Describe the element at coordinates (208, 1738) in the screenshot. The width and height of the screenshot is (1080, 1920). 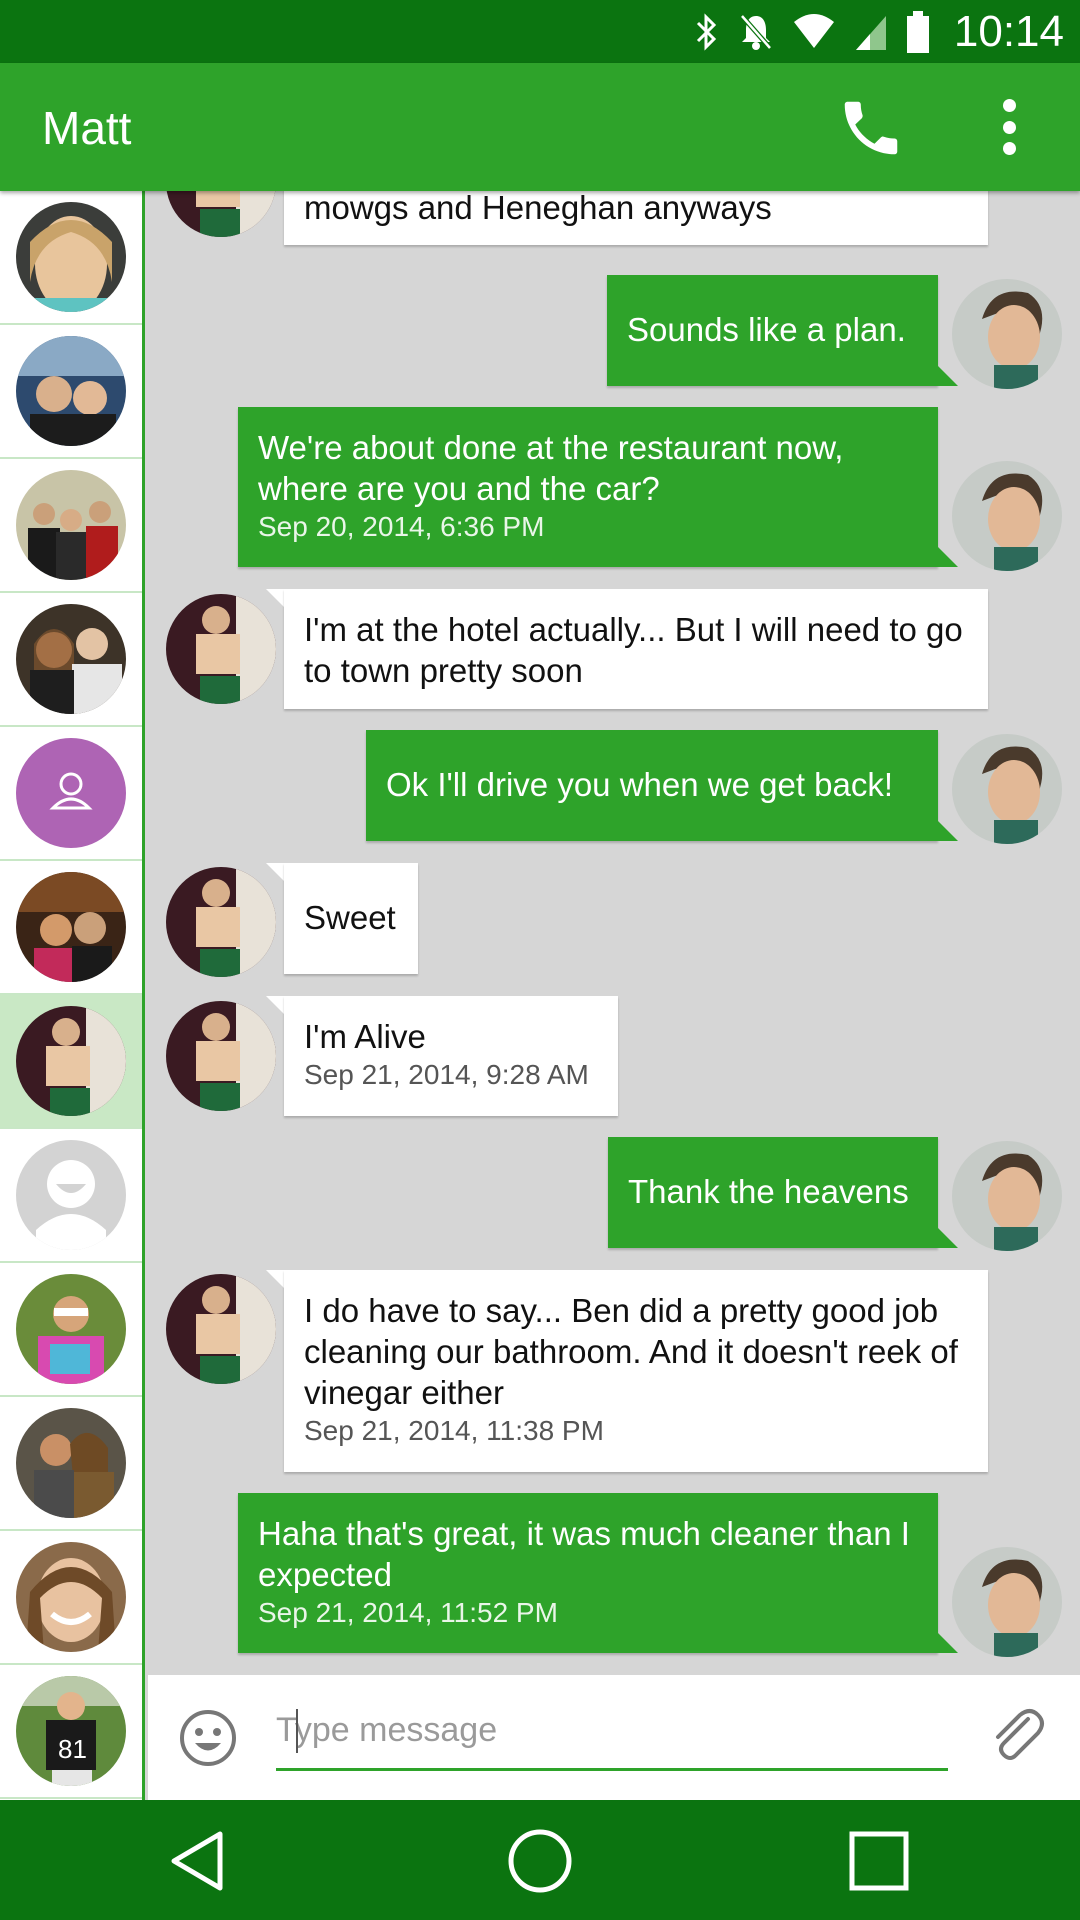
I see `emoji-icon` at that location.